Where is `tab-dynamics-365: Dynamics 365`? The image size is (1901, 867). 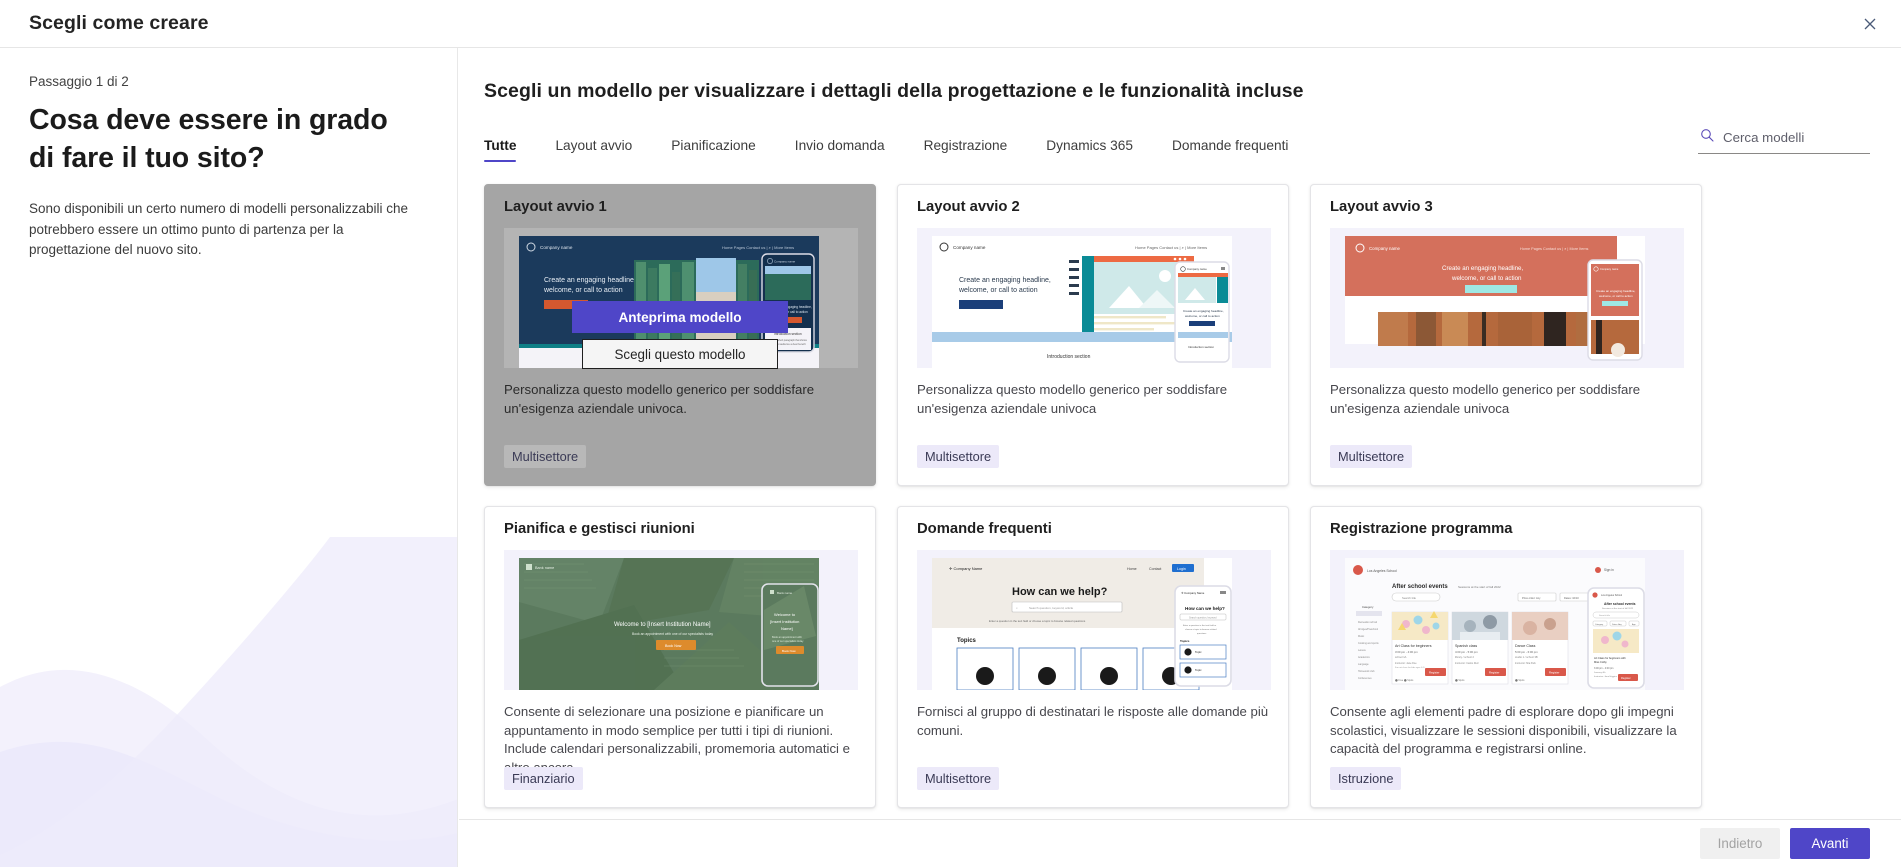
tab-dynamics-365: Dynamics 365 is located at coordinates (1089, 150).